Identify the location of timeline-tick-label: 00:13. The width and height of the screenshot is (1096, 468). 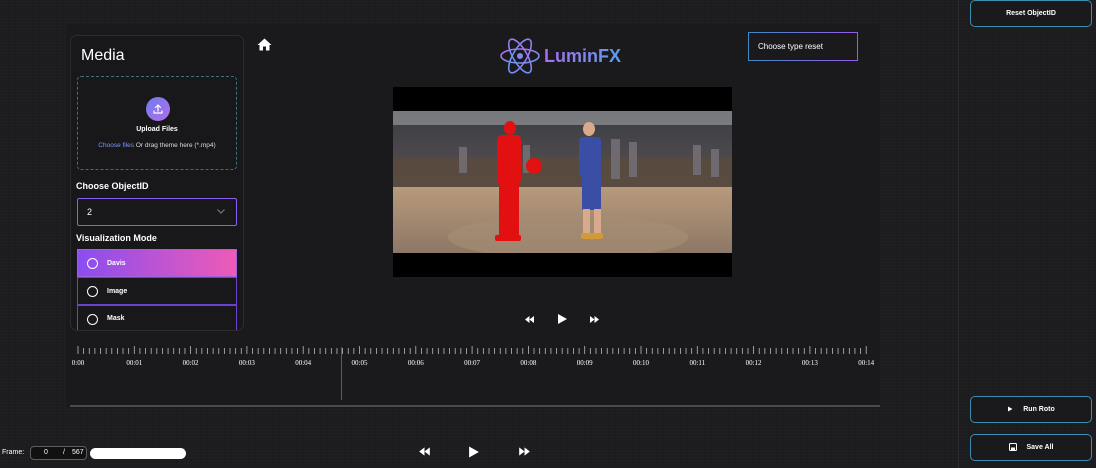
(809, 363).